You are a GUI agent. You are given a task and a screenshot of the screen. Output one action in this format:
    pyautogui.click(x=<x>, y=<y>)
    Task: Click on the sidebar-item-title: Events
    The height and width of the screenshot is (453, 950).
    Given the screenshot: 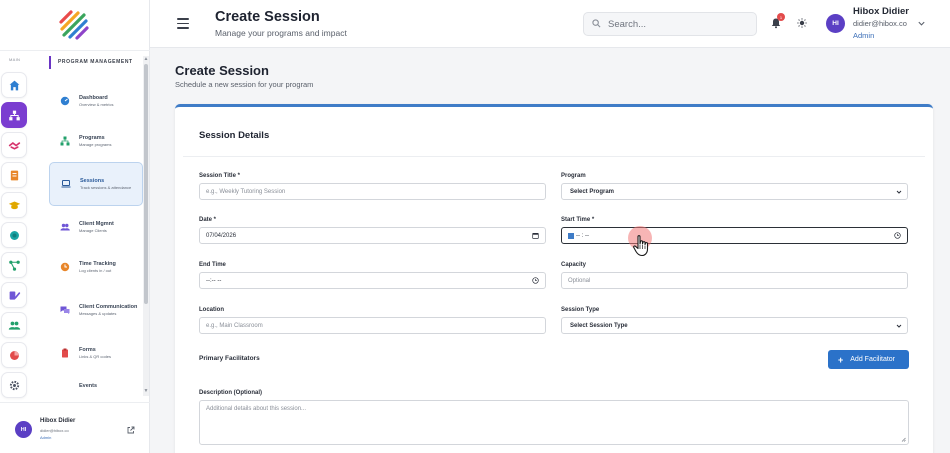 What is the action you would take?
    pyautogui.click(x=88, y=386)
    